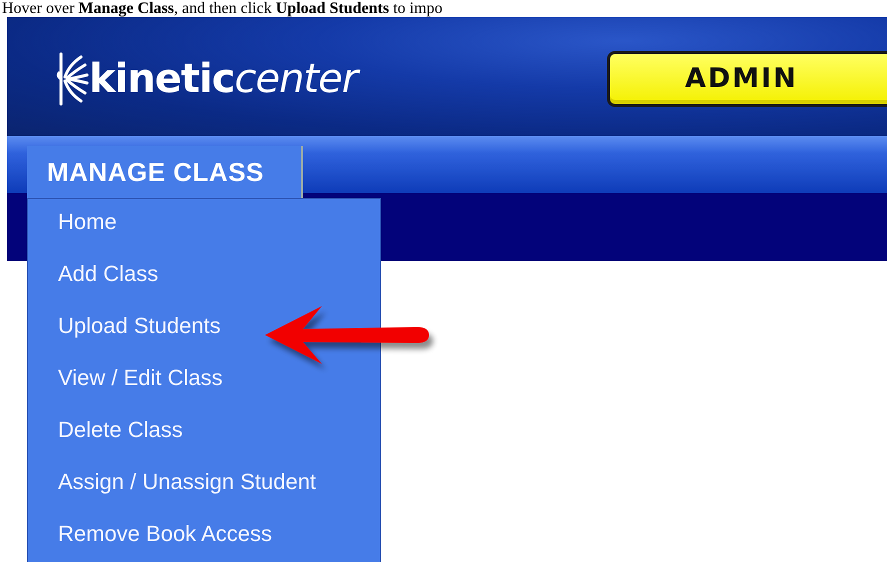 The height and width of the screenshot is (562, 887). What do you see at coordinates (296, 79) in the screenshot?
I see `logo-text: center` at bounding box center [296, 79].